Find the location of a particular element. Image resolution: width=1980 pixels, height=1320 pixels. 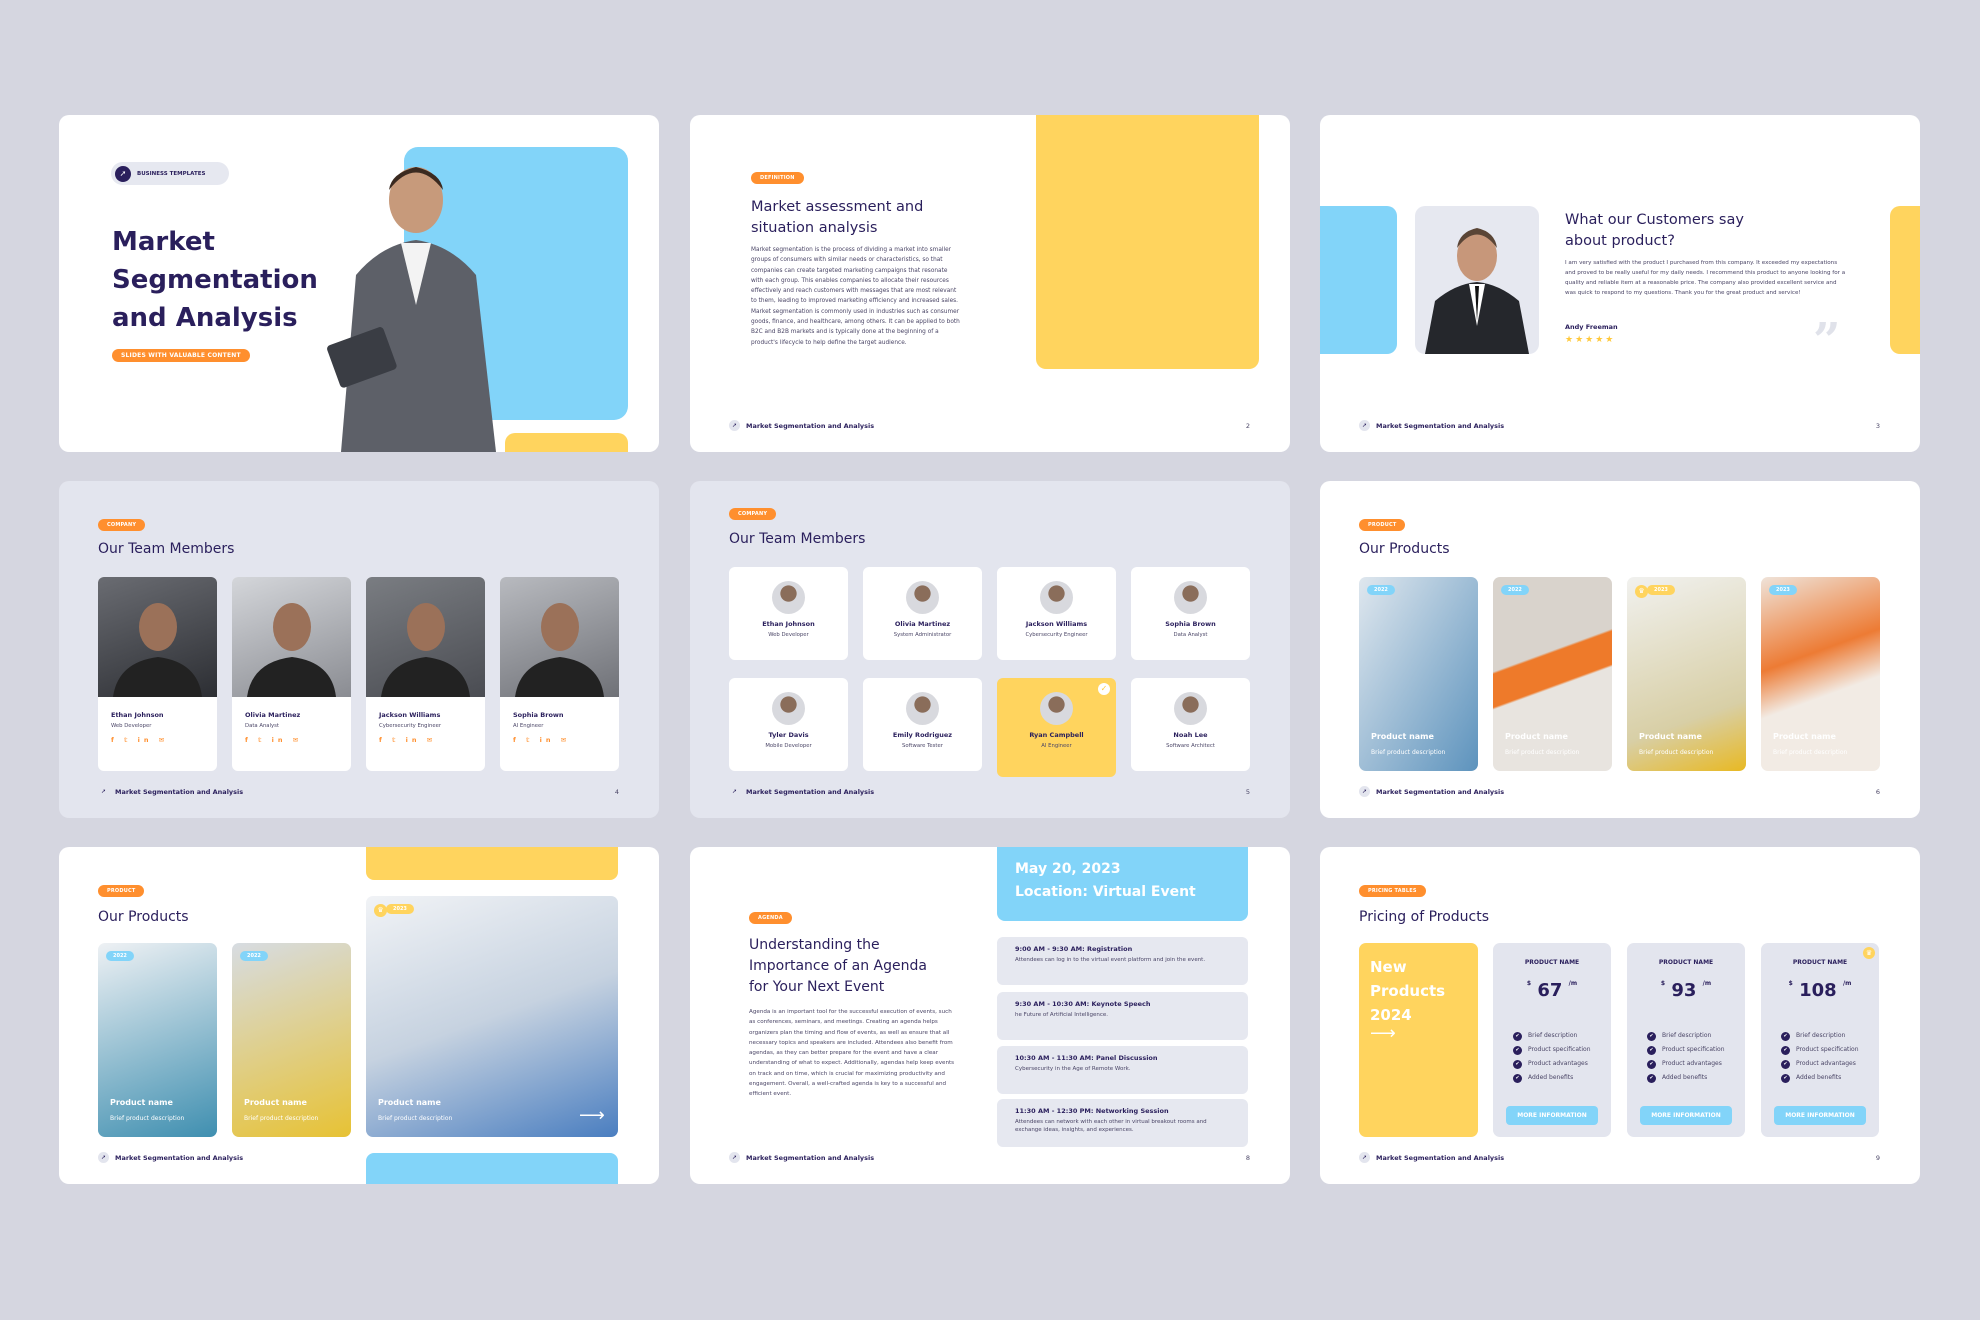

footer: ➚ Market Segmentation and Analysis is located at coordinates (1431, 425).